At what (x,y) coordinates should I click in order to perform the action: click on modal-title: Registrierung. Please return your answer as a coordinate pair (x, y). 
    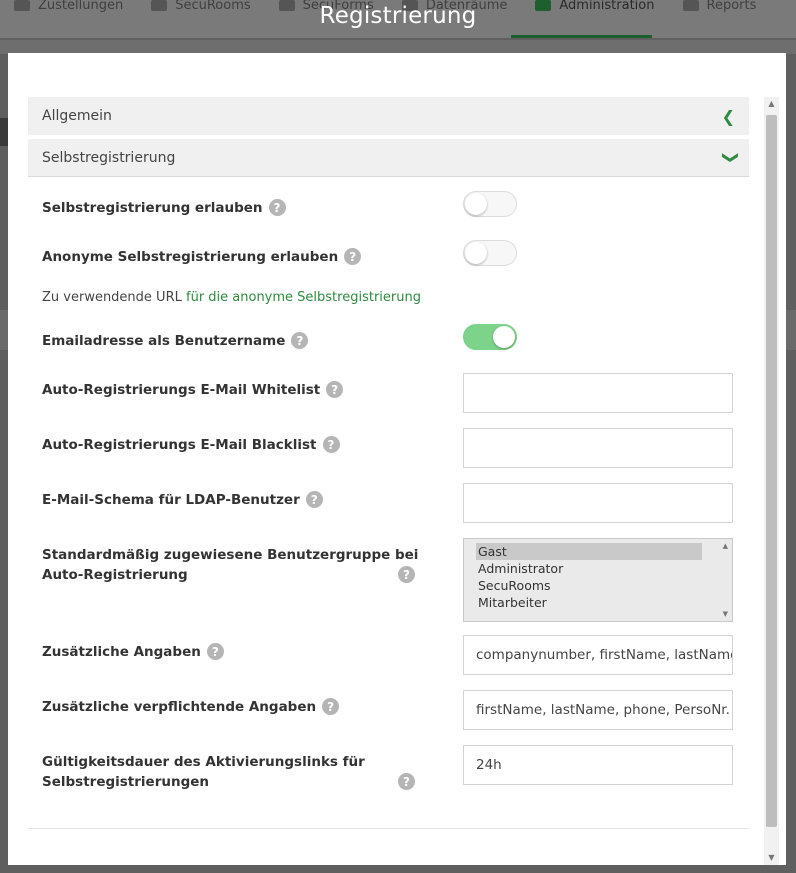
    Looking at the image, I should click on (398, 16).